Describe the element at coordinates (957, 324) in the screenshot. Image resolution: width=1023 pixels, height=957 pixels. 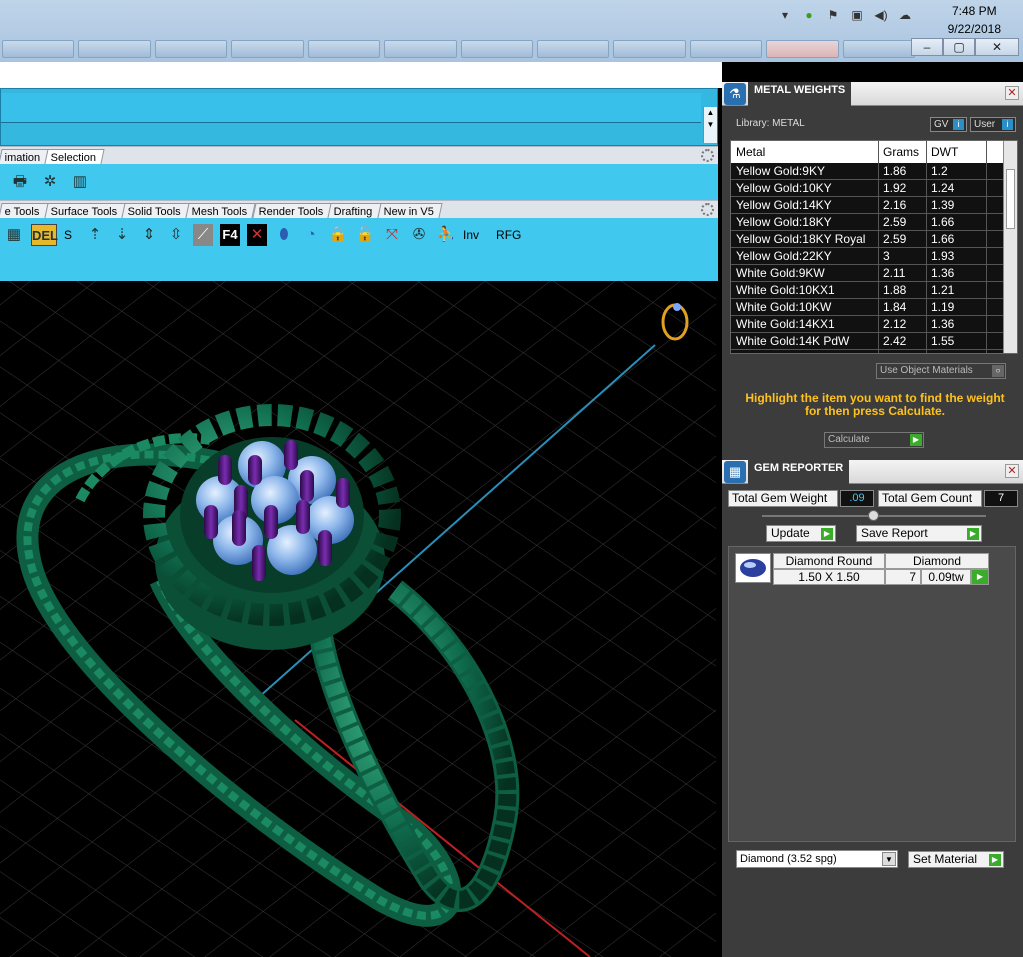
I see `metal-dwt: 1.36` at that location.